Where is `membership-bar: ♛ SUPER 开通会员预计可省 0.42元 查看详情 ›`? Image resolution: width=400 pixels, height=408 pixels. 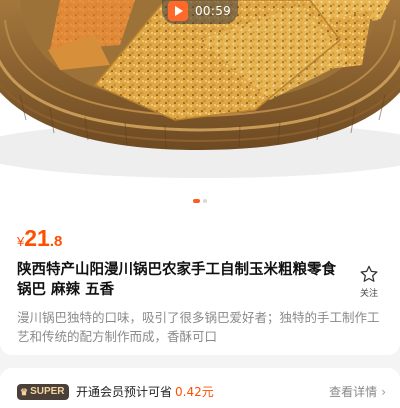
membership-bar: ♛ SUPER 开通会员预计可省 0.42元 查看详情 › is located at coordinates (200, 388).